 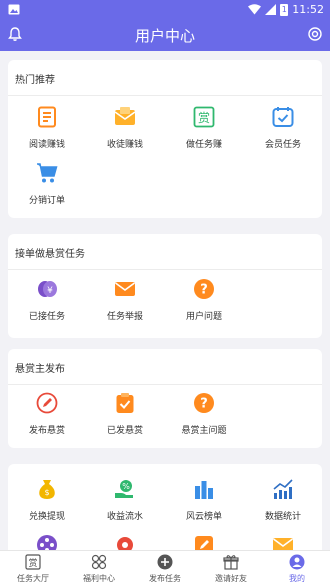 What do you see at coordinates (46, 317) in the screenshot?
I see `tile-label: 已接任务` at bounding box center [46, 317].